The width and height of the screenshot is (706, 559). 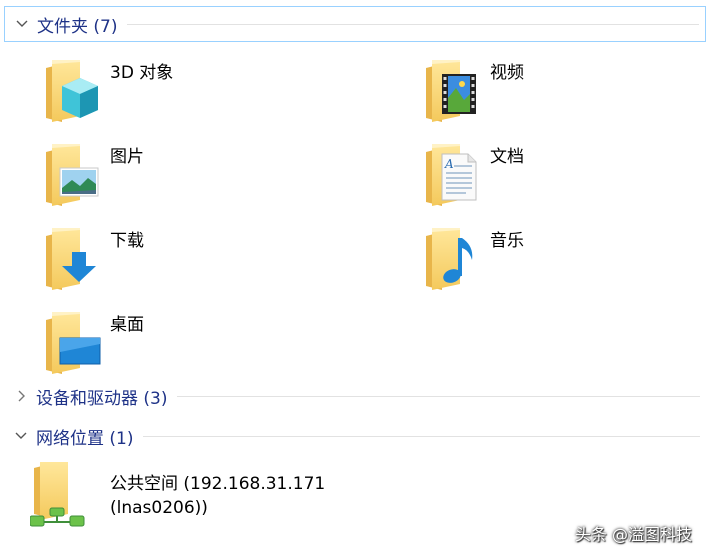 I want to click on downloads-icon, so click(x=71, y=259).